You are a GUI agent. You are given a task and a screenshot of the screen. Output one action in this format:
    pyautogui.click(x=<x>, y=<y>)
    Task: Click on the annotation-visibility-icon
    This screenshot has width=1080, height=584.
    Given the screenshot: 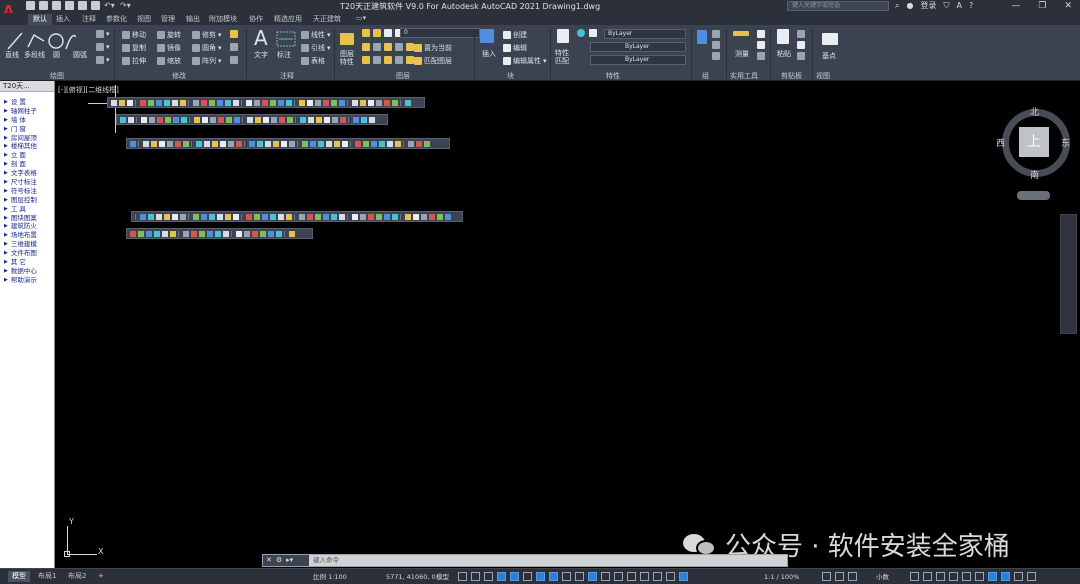 What is the action you would take?
    pyautogui.click(x=657, y=576)
    